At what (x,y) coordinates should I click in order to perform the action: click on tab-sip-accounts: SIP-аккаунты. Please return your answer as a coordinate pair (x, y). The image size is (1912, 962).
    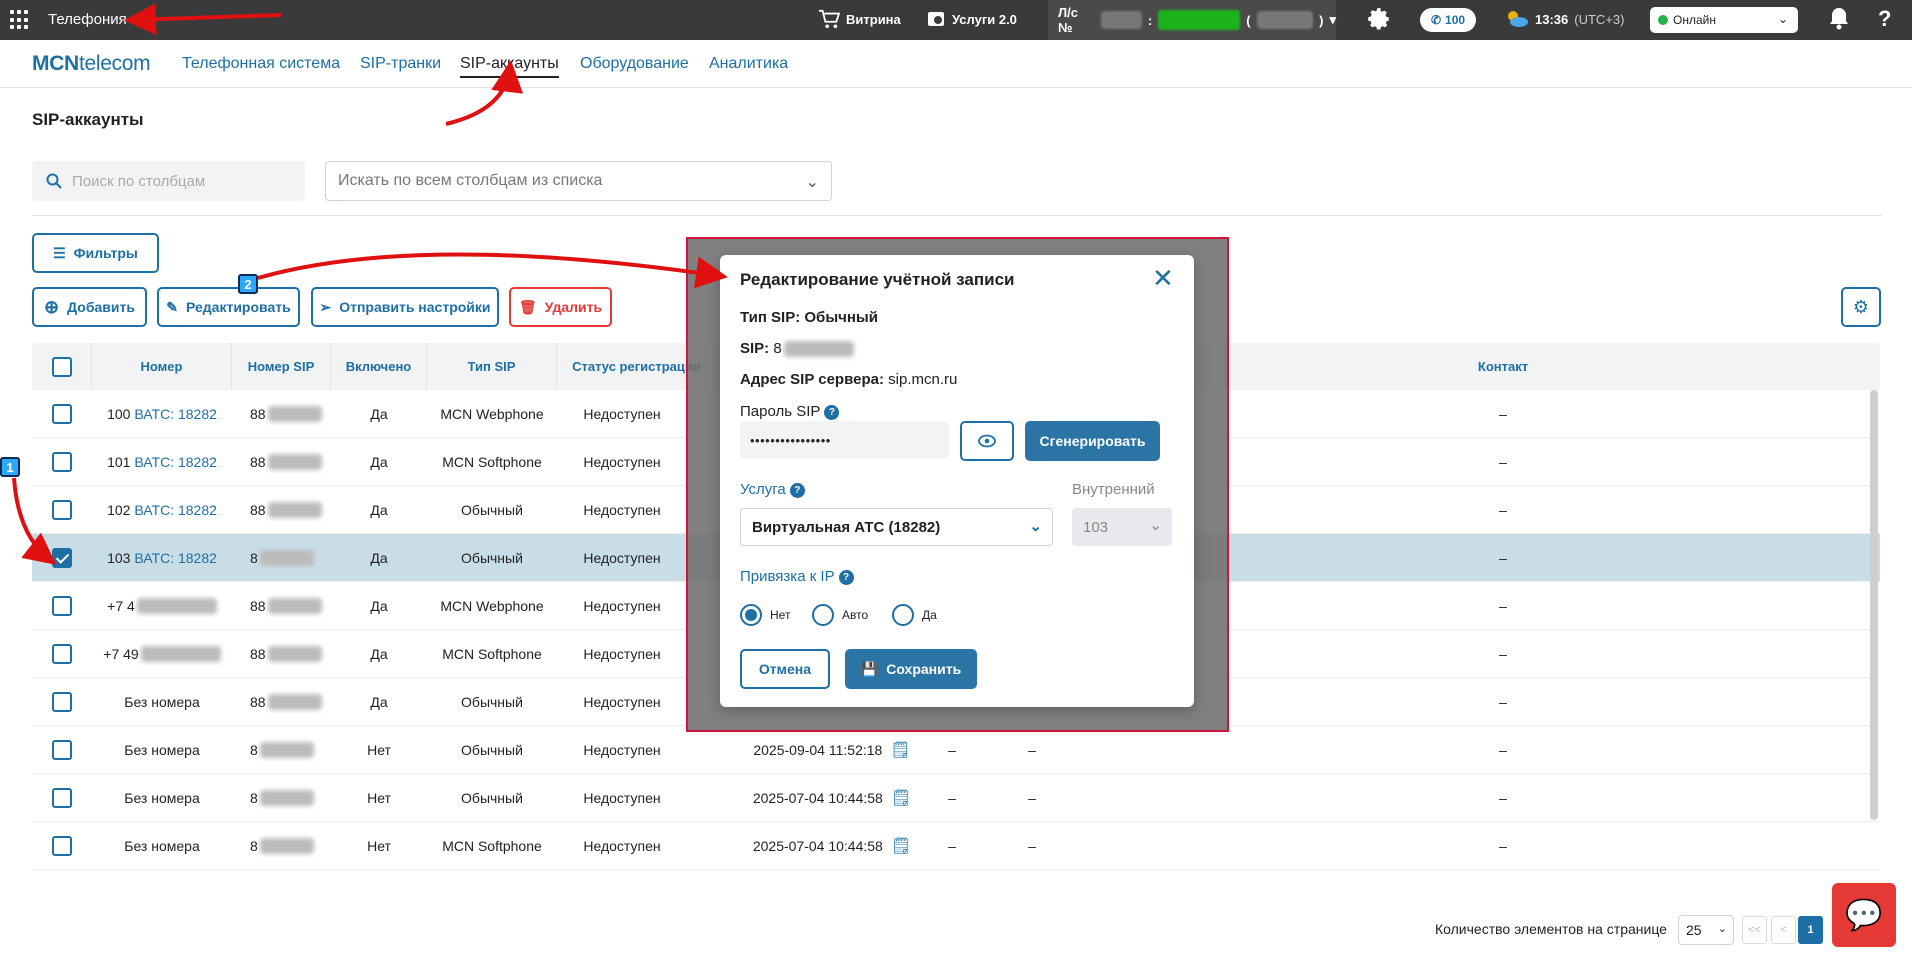
    Looking at the image, I should click on (509, 66).